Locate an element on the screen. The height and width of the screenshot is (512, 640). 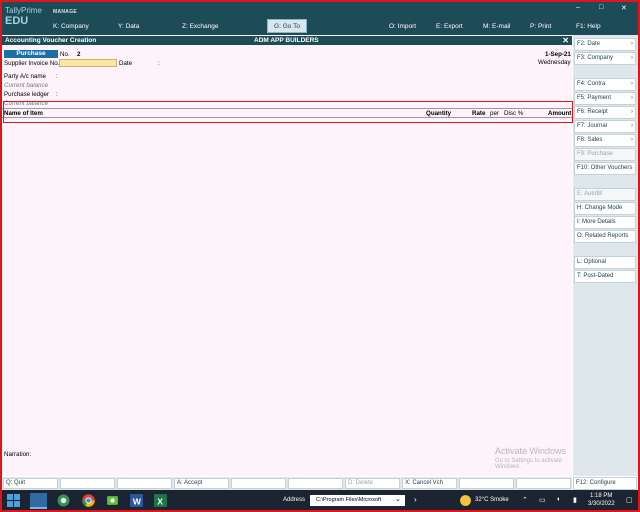
word-icon: W is located at coordinates (136, 500).